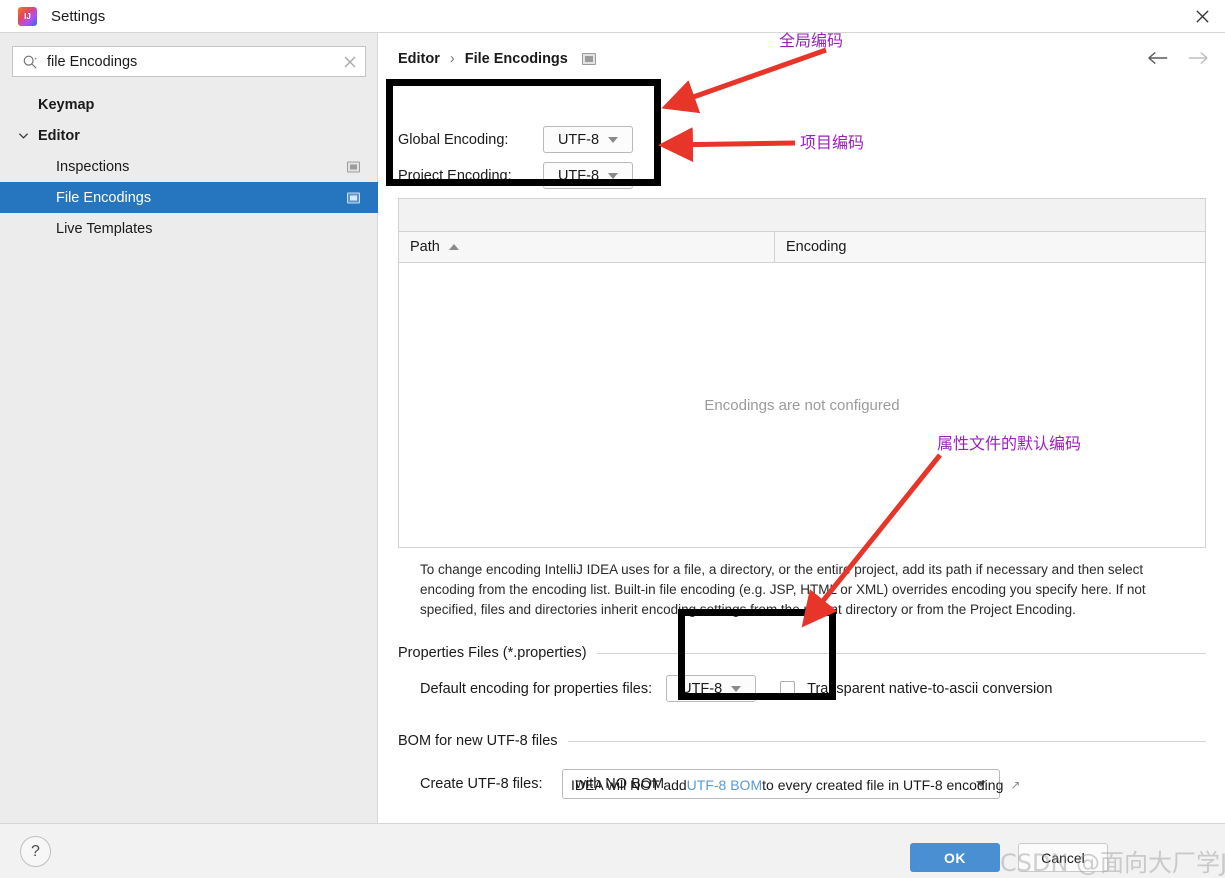 This screenshot has height=878, width=1225. What do you see at coordinates (104, 228) in the screenshot?
I see `sidebar-item-label: Live Templates` at bounding box center [104, 228].